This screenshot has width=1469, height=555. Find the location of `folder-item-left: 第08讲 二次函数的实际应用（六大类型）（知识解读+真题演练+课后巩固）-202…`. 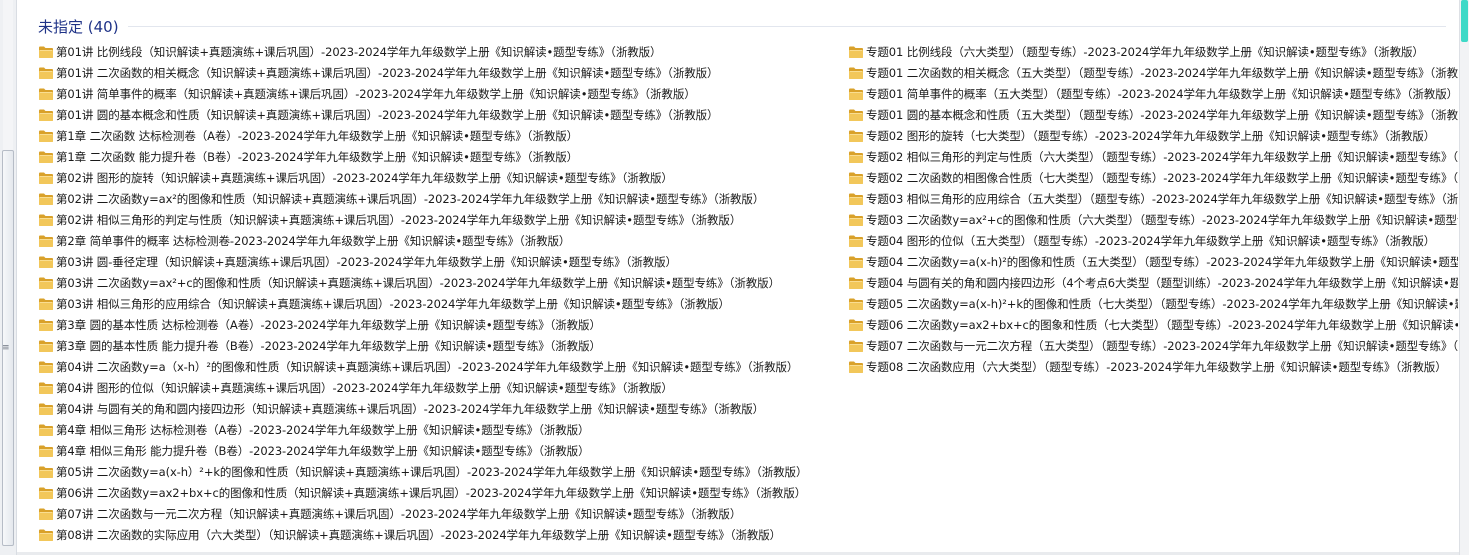

folder-item-left: 第08讲 二次函数的实际应用（六大类型）（知识解读+真题演练+课后巩固）-202… is located at coordinates (433, 534).